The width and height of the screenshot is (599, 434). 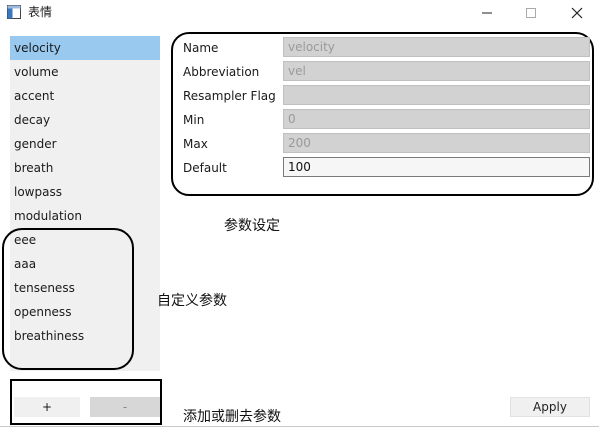 I want to click on min-label: Min, so click(x=194, y=120).